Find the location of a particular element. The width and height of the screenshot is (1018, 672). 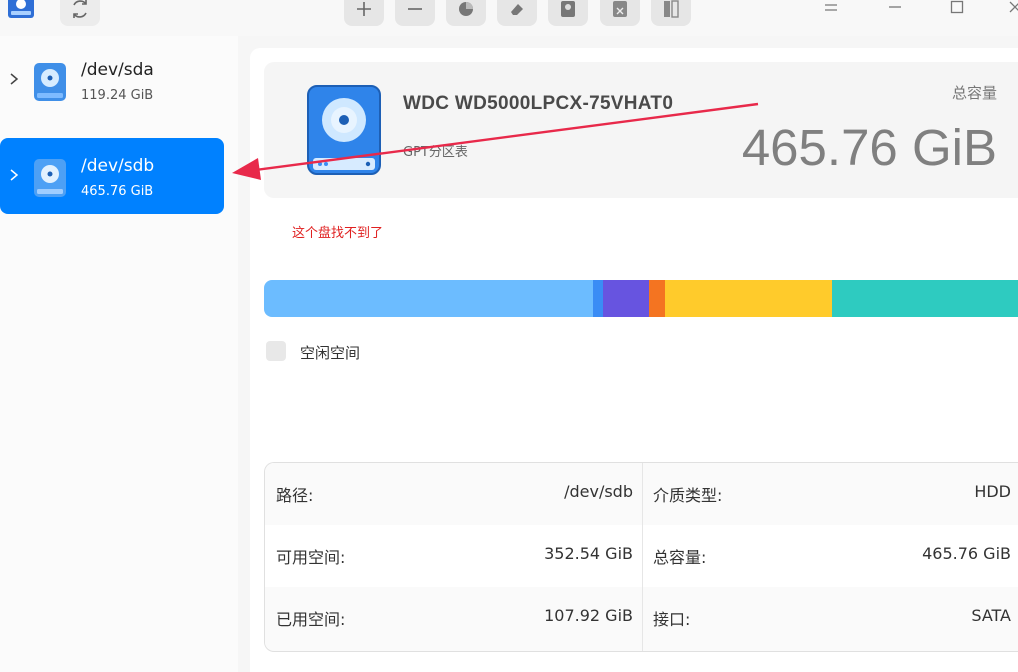

refresh-icon is located at coordinates (80, 10).